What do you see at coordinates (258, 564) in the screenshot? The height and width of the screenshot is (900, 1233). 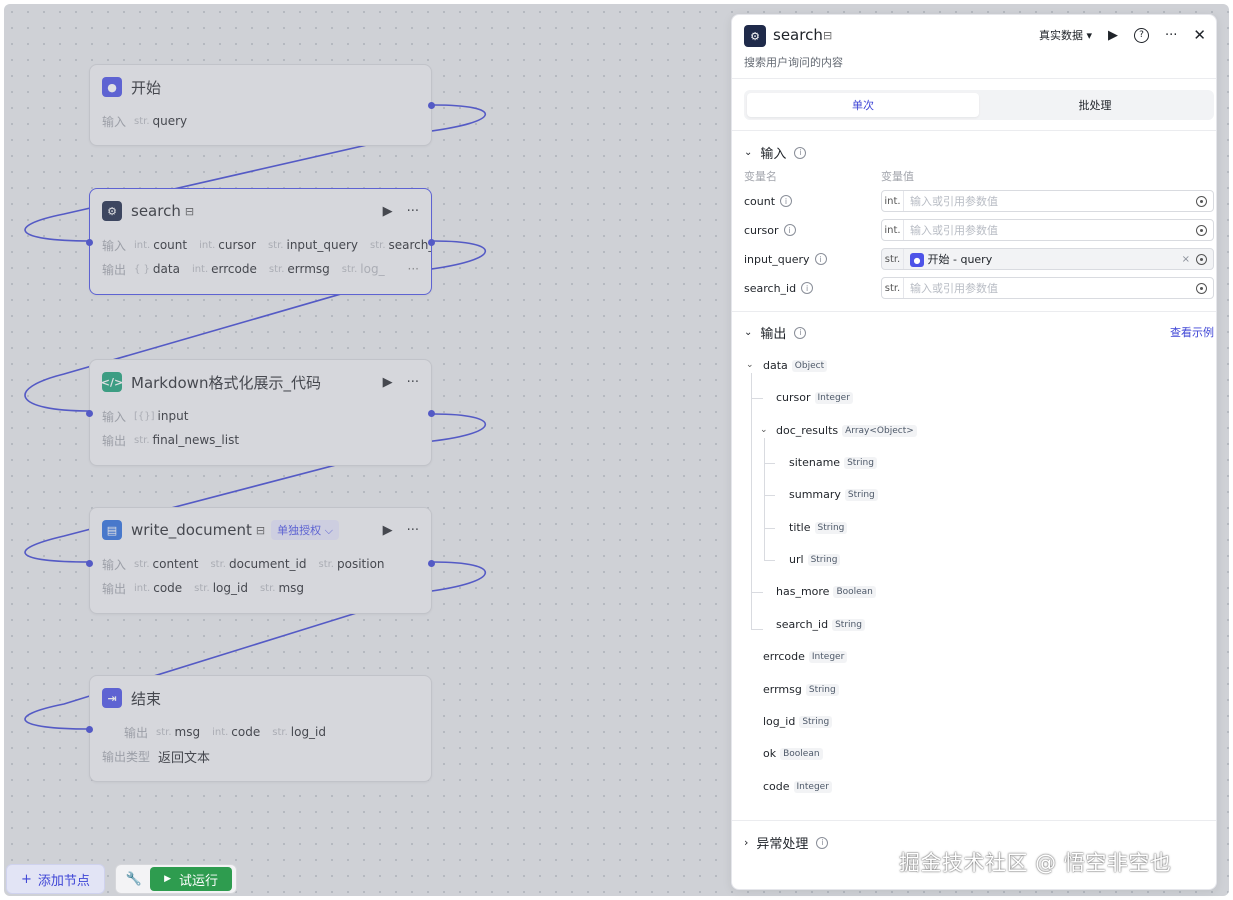 I see `param: str. document_id` at bounding box center [258, 564].